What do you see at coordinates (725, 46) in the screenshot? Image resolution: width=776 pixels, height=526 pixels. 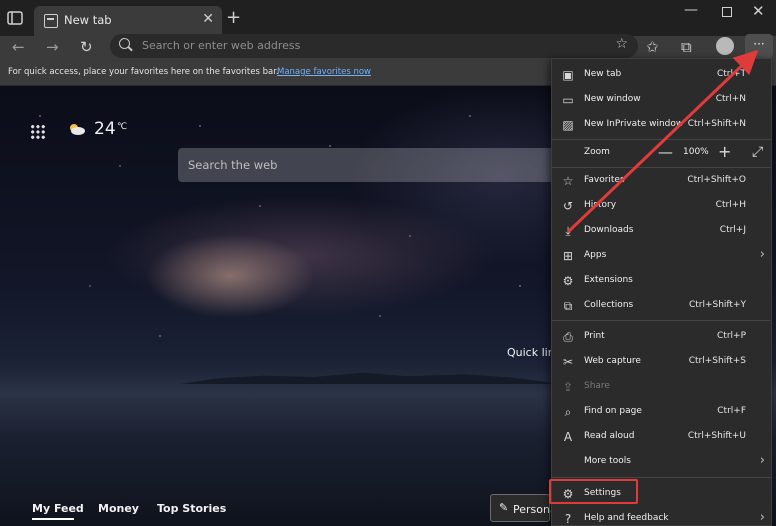 I see `profile-avatar` at bounding box center [725, 46].